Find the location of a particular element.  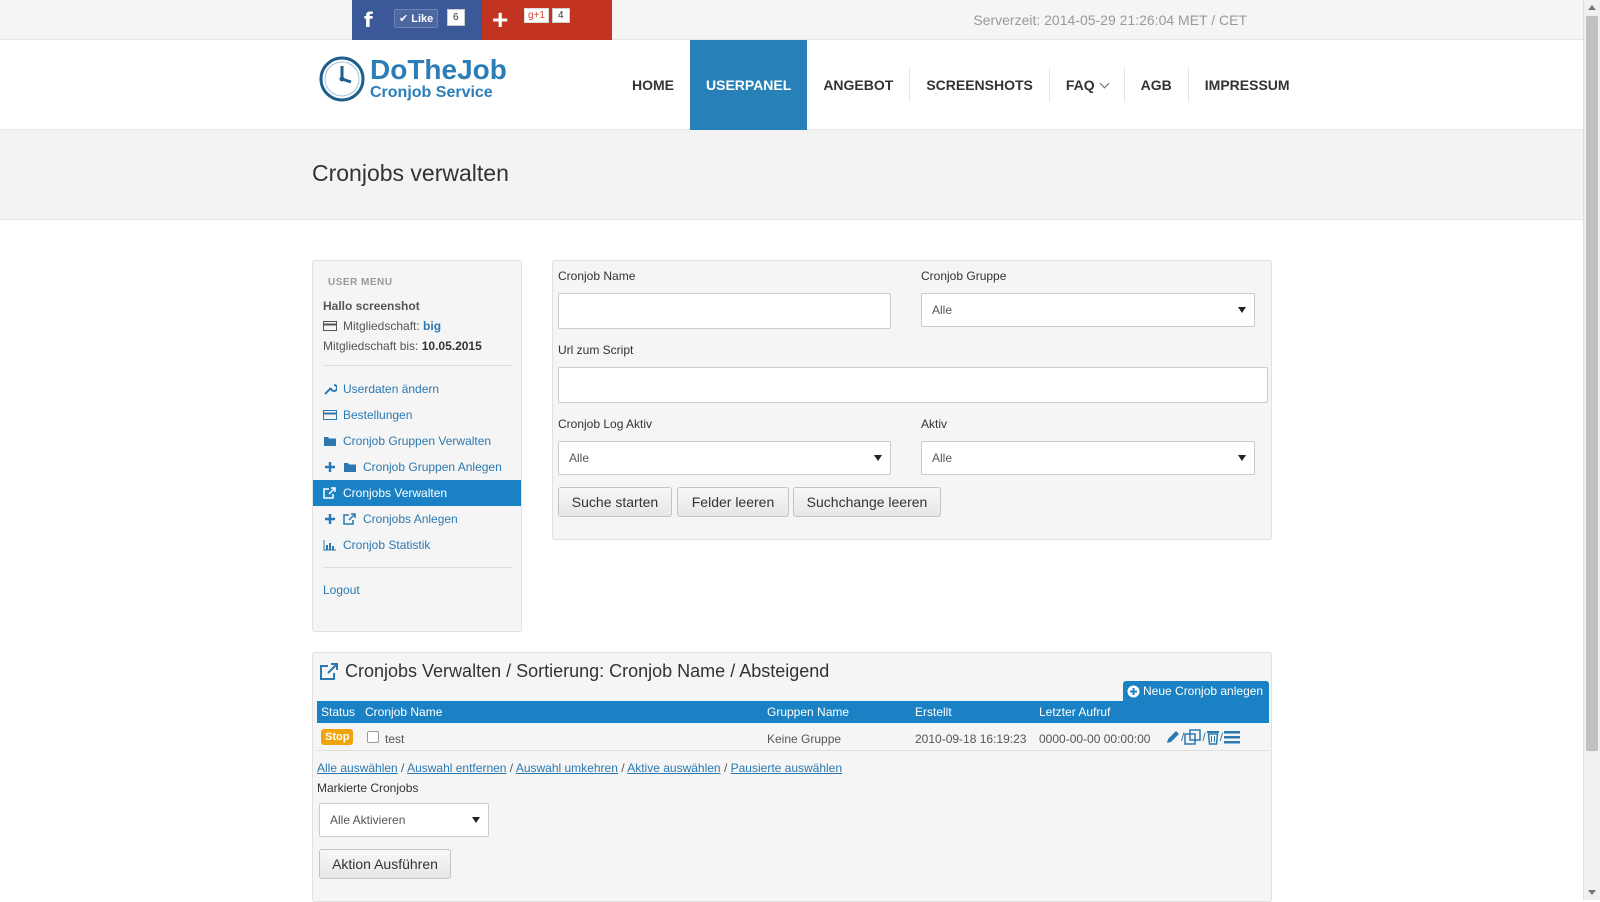

membership-label: Mitgliedschaft: is located at coordinates (381, 326).